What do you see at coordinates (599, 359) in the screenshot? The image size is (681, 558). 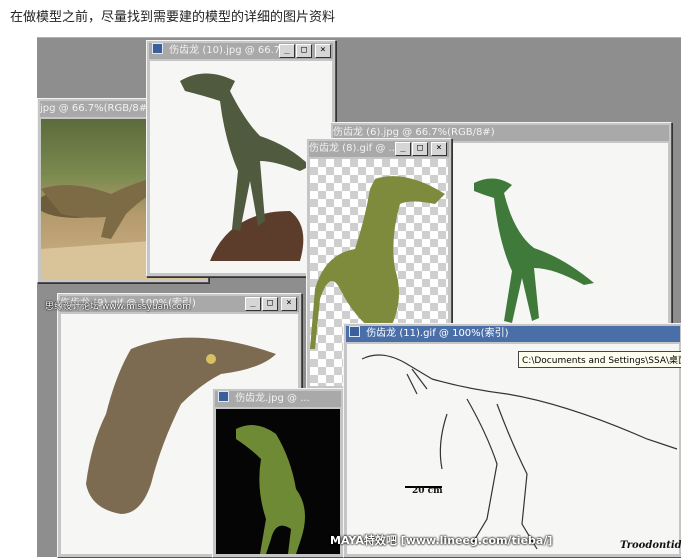 I see `file-path-tooltip: C:\Documents and Settings\SSA\桌面\伤` at bounding box center [599, 359].